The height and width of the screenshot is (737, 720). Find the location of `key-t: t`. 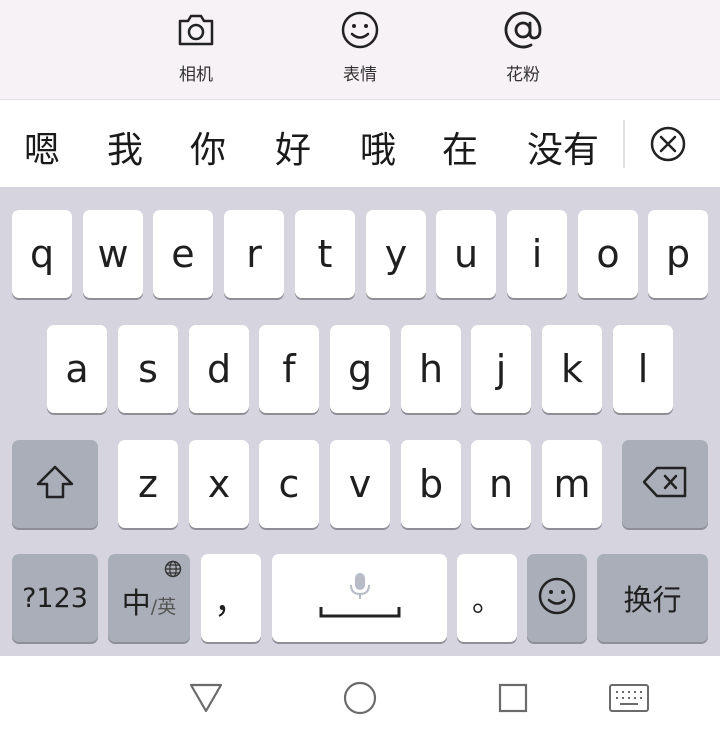

key-t: t is located at coordinates (325, 254).